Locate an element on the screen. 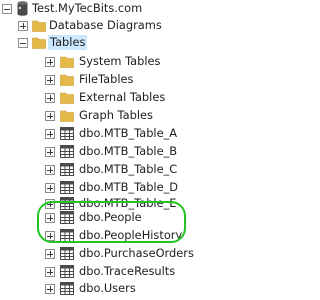 Image resolution: width=320 pixels, height=300 pixels. tree-node-table: dbo.Users is located at coordinates (112, 288).